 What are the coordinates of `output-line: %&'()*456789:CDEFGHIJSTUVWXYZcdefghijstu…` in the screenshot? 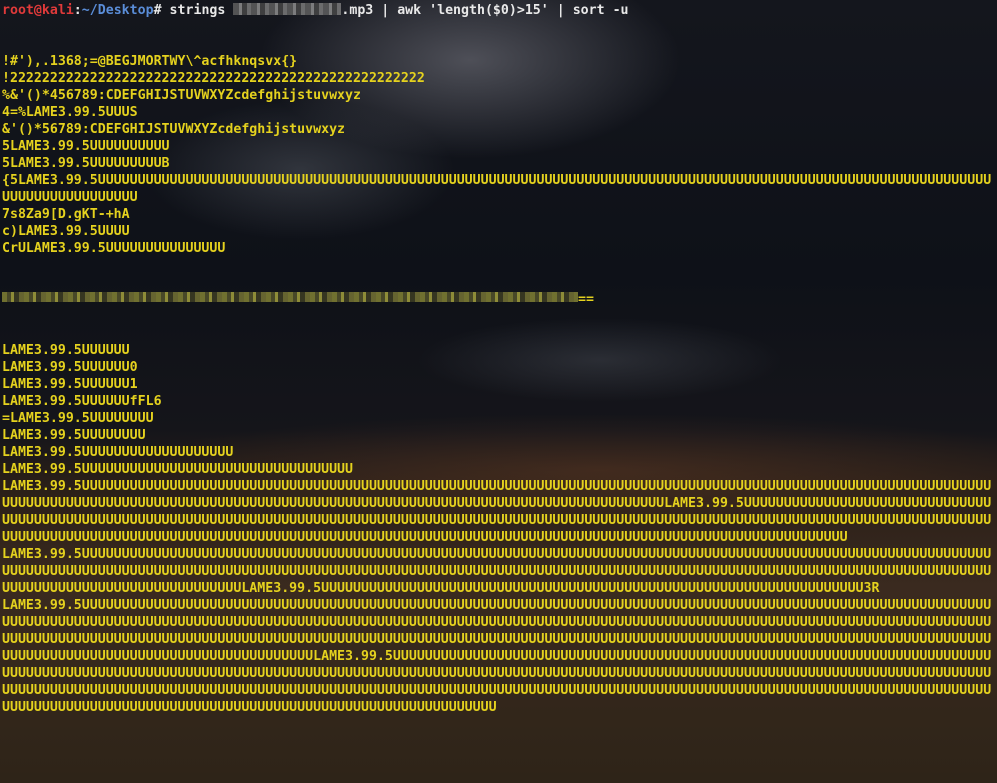 It's located at (181, 95).